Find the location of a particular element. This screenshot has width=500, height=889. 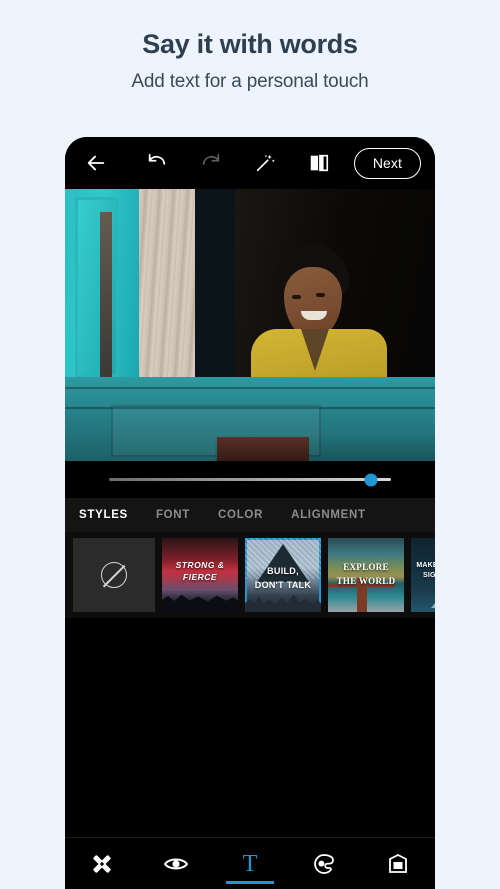

text-t-glyph: T is located at coordinates (250, 863).